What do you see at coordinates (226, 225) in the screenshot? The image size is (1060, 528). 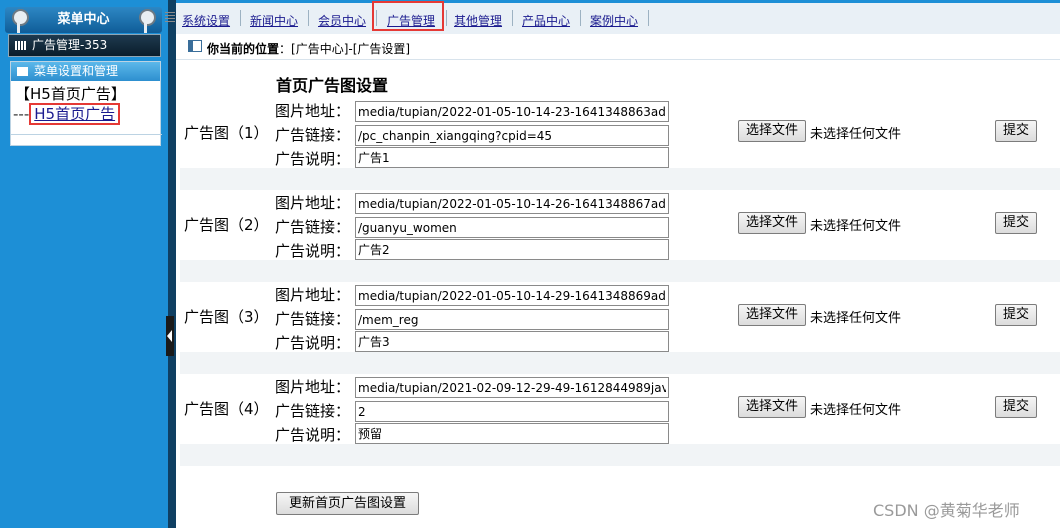 I see `ad-label: 广告图（2）` at bounding box center [226, 225].